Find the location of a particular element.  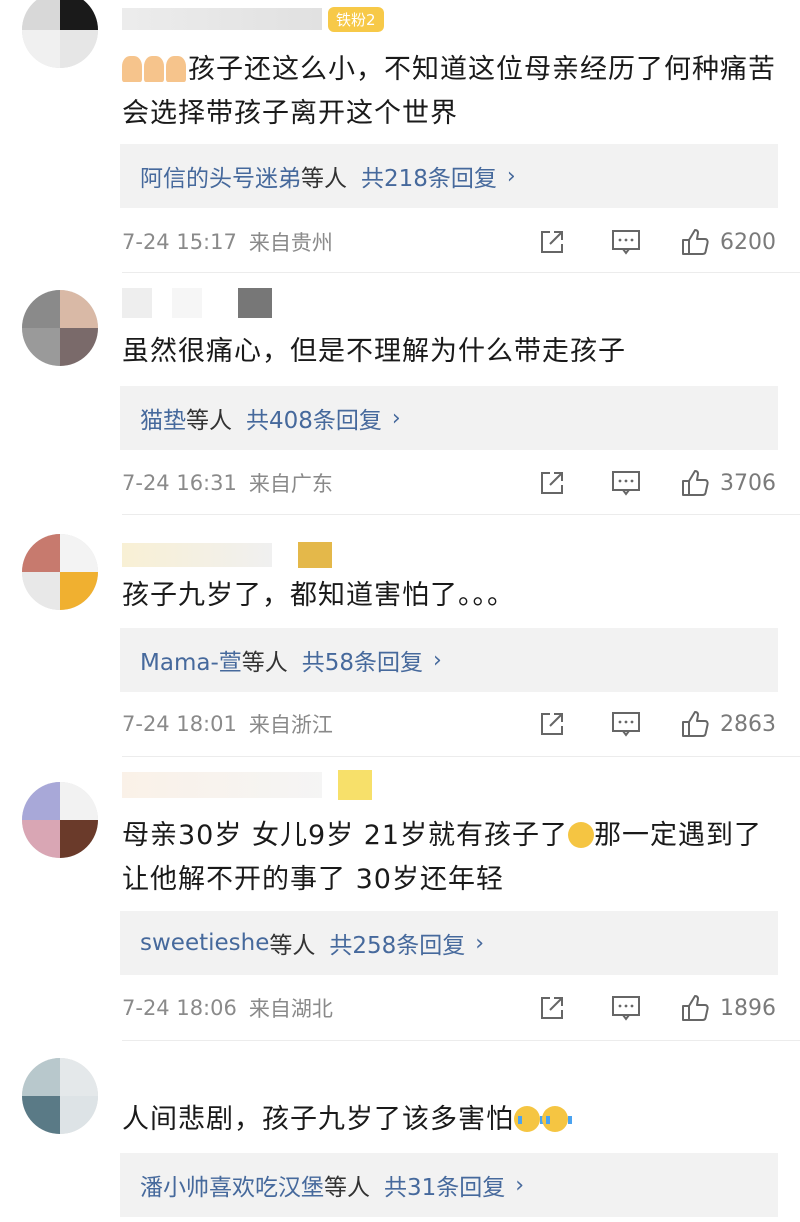

reply-count: 共31条回复 is located at coordinates (444, 1185).